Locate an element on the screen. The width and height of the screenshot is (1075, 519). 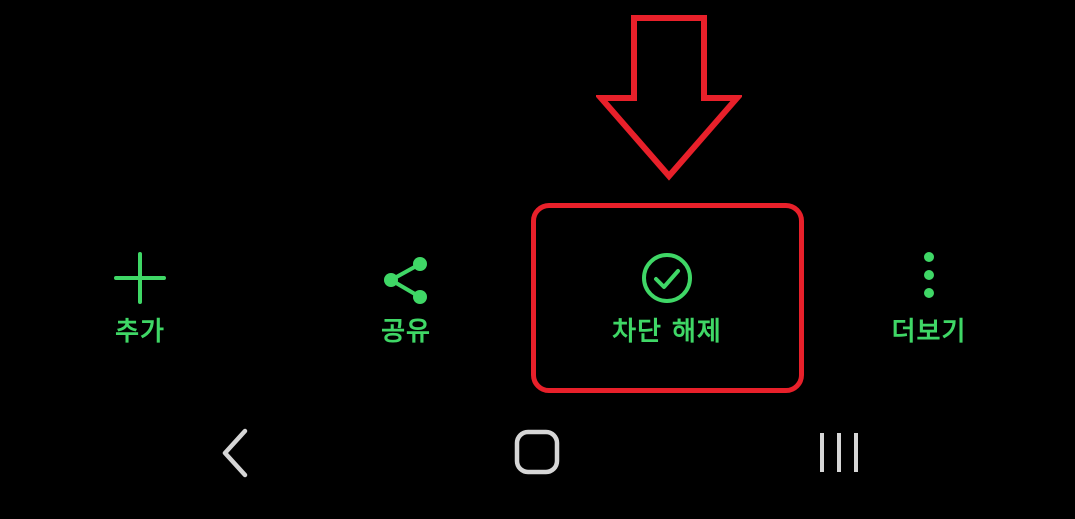
share-icon is located at coordinates (405, 280).